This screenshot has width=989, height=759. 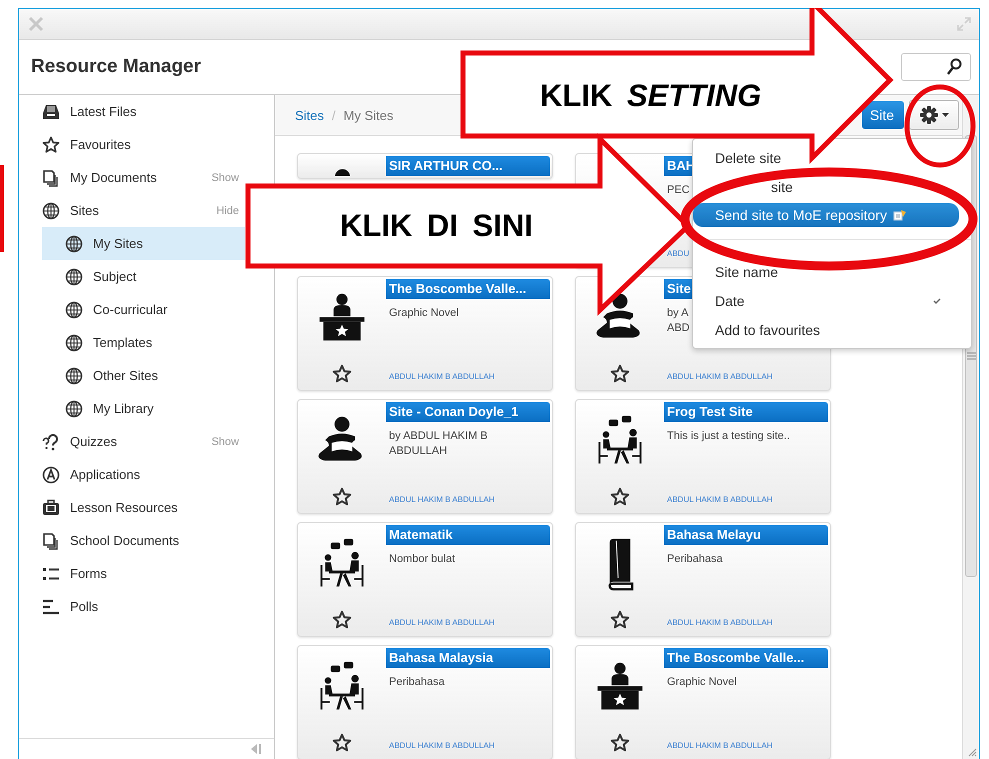 I want to click on site-card: Site - Conan Doyle_1 by ABDUL HAKIM B ABDULLAH ABDUL HAKIM B ABDULLAH, so click(x=425, y=456).